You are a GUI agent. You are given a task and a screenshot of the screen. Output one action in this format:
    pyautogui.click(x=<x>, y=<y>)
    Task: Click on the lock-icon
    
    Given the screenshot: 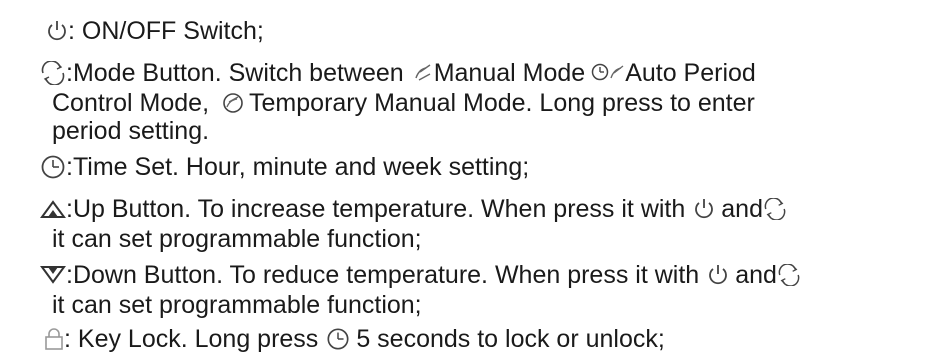 What is the action you would take?
    pyautogui.click(x=54, y=339)
    